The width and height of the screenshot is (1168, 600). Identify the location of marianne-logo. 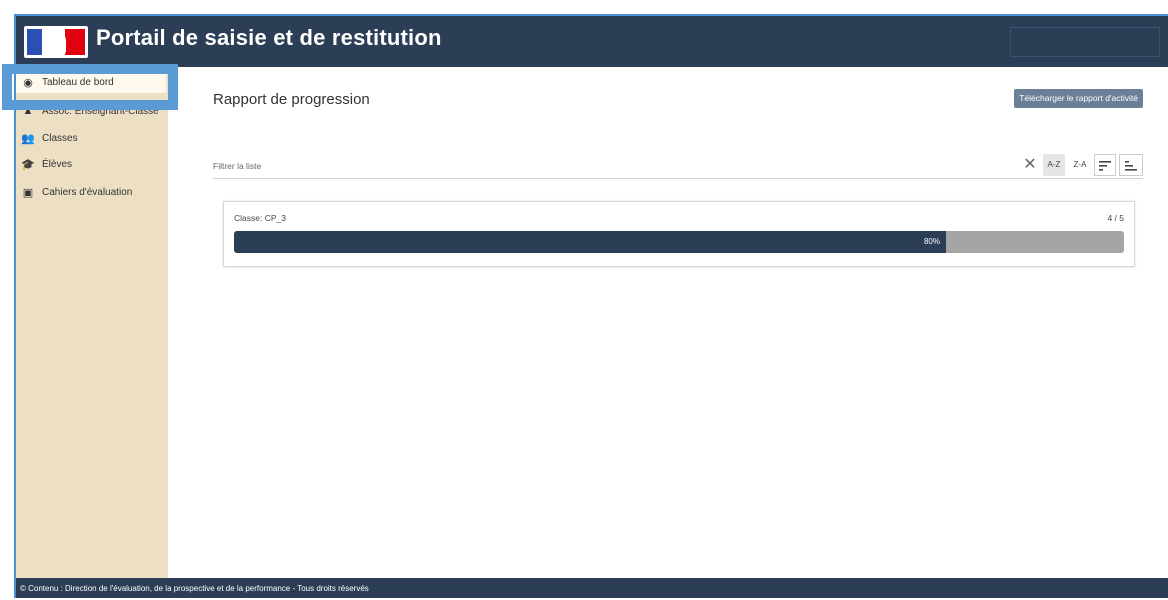
(56, 42).